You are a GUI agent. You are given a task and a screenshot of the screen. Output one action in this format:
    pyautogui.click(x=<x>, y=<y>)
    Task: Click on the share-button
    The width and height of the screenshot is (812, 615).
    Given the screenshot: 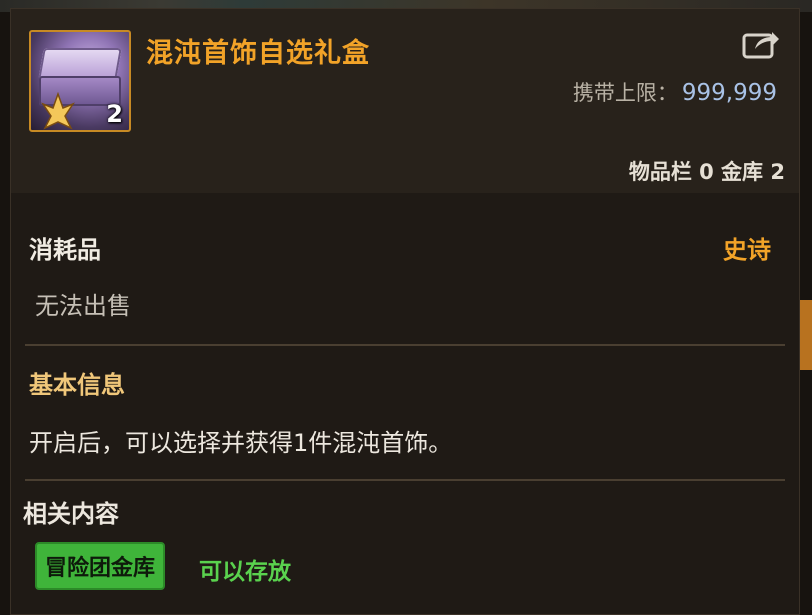 What is the action you would take?
    pyautogui.click(x=761, y=44)
    